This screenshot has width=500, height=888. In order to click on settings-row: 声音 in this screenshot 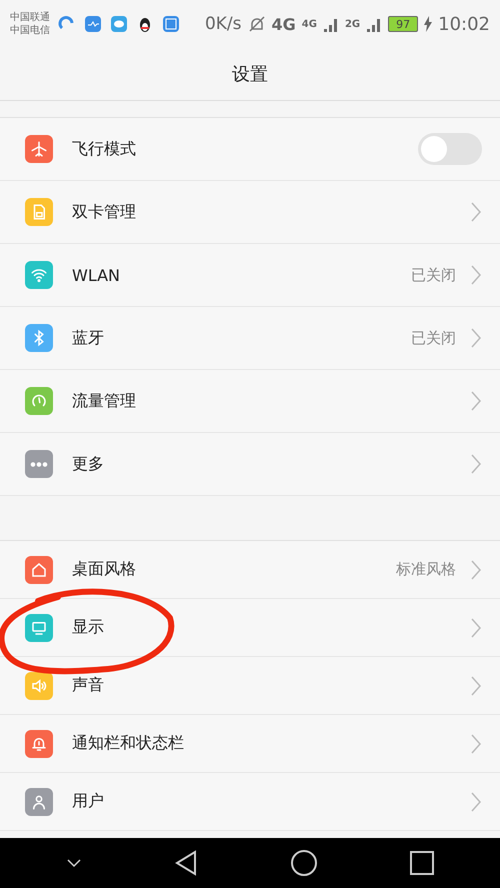, I will do `click(250, 686)`.